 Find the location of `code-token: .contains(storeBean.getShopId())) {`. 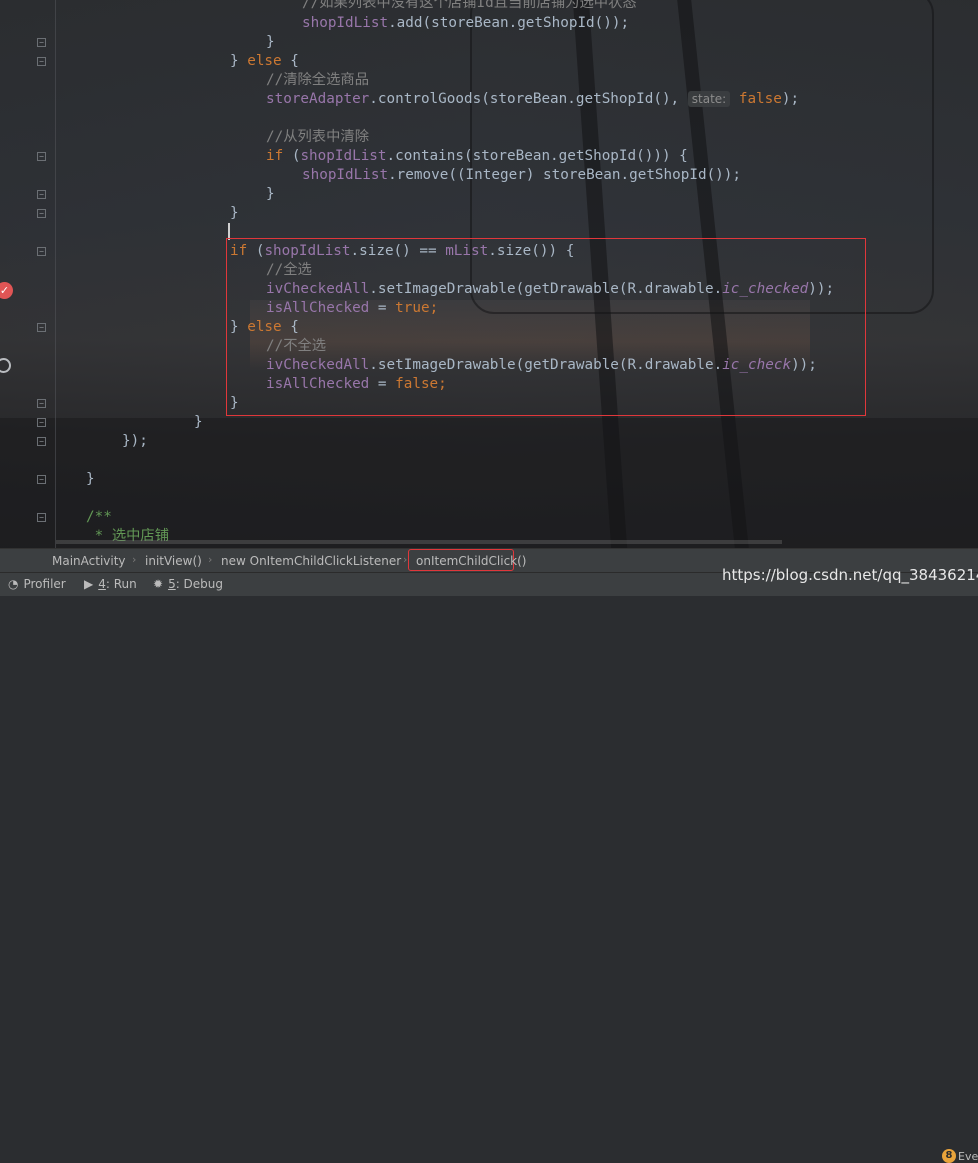

code-token: .contains(storeBean.getShopId())) { is located at coordinates (537, 156).